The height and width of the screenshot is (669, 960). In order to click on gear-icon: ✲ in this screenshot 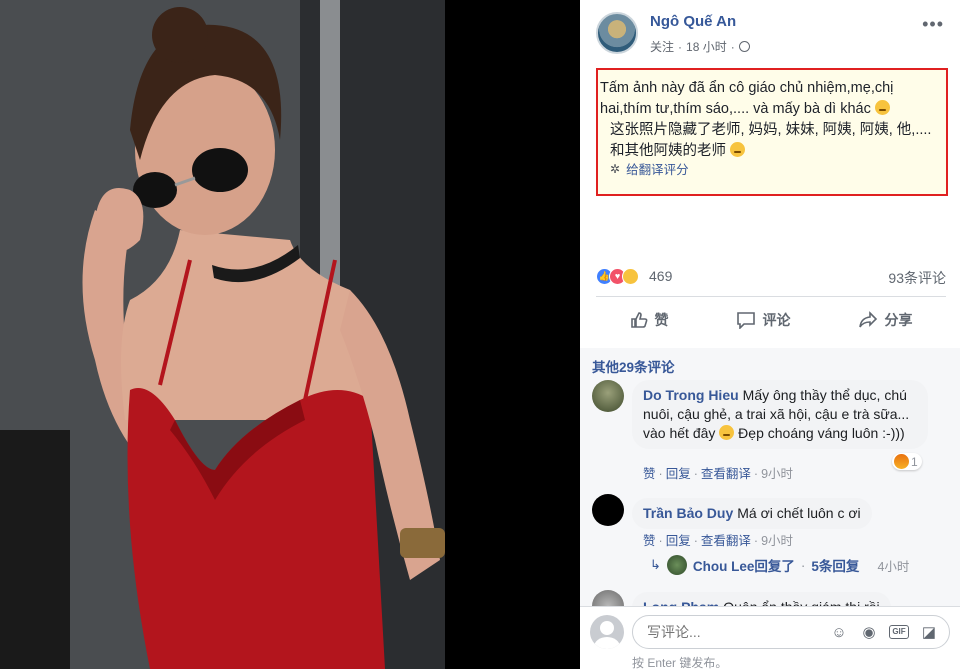, I will do `click(615, 168)`.